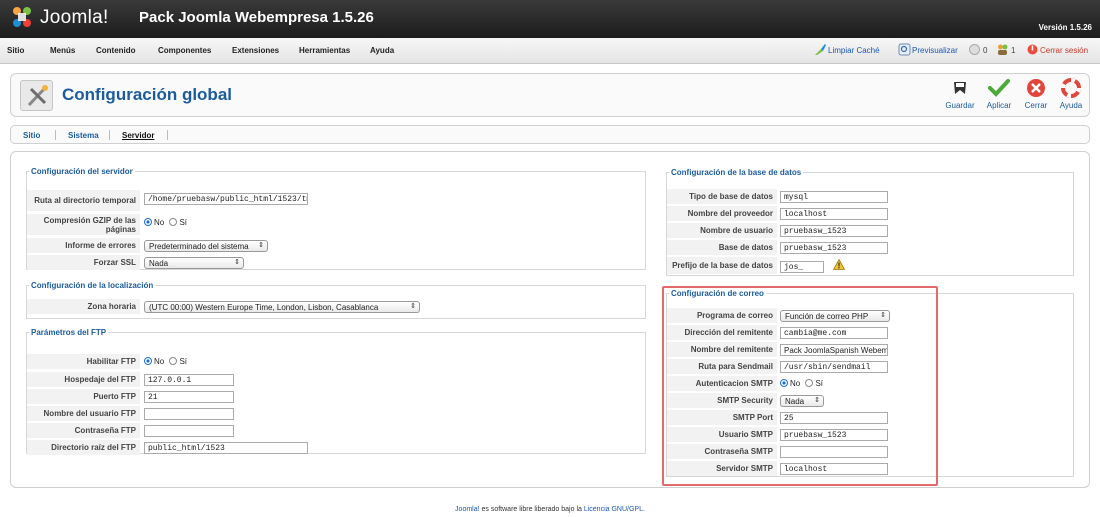 This screenshot has height=517, width=1100. I want to click on logout-link: Cerrar sesión, so click(1064, 50).